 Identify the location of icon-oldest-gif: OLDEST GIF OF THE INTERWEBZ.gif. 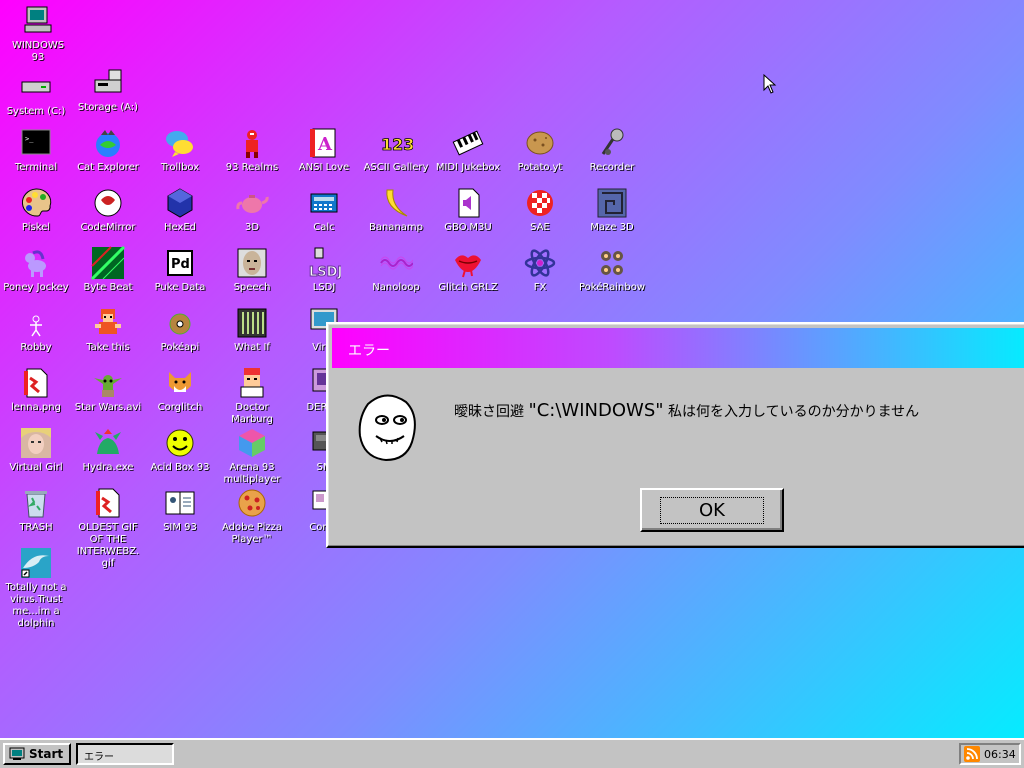
(108, 528).